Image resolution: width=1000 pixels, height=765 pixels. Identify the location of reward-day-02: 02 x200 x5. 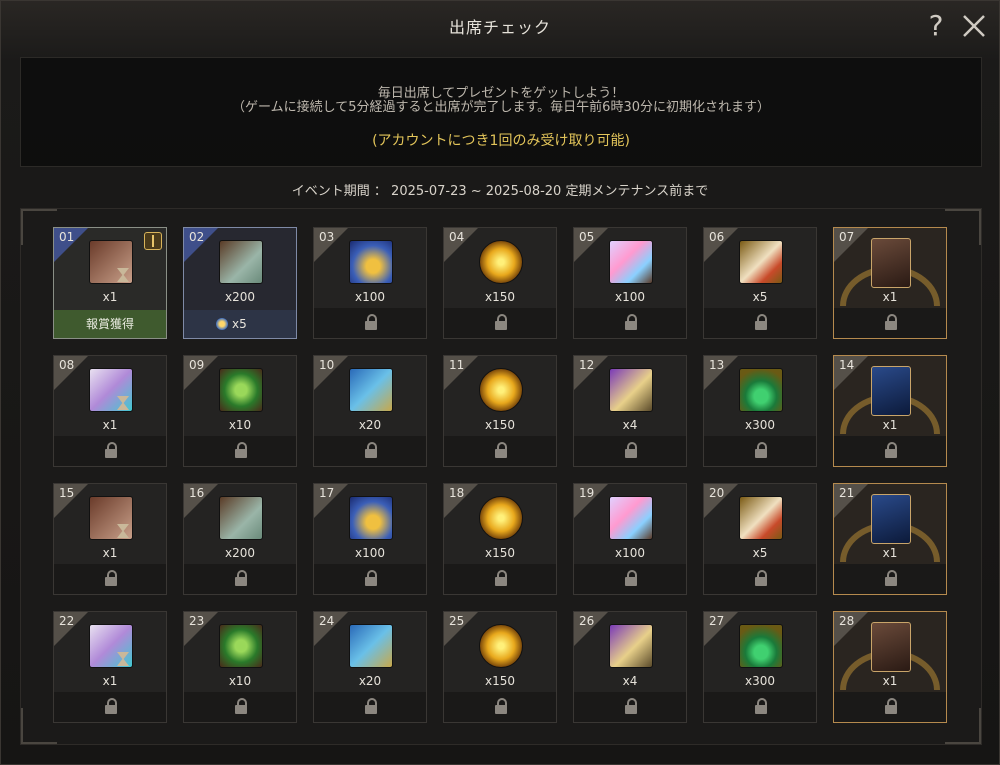
(240, 283).